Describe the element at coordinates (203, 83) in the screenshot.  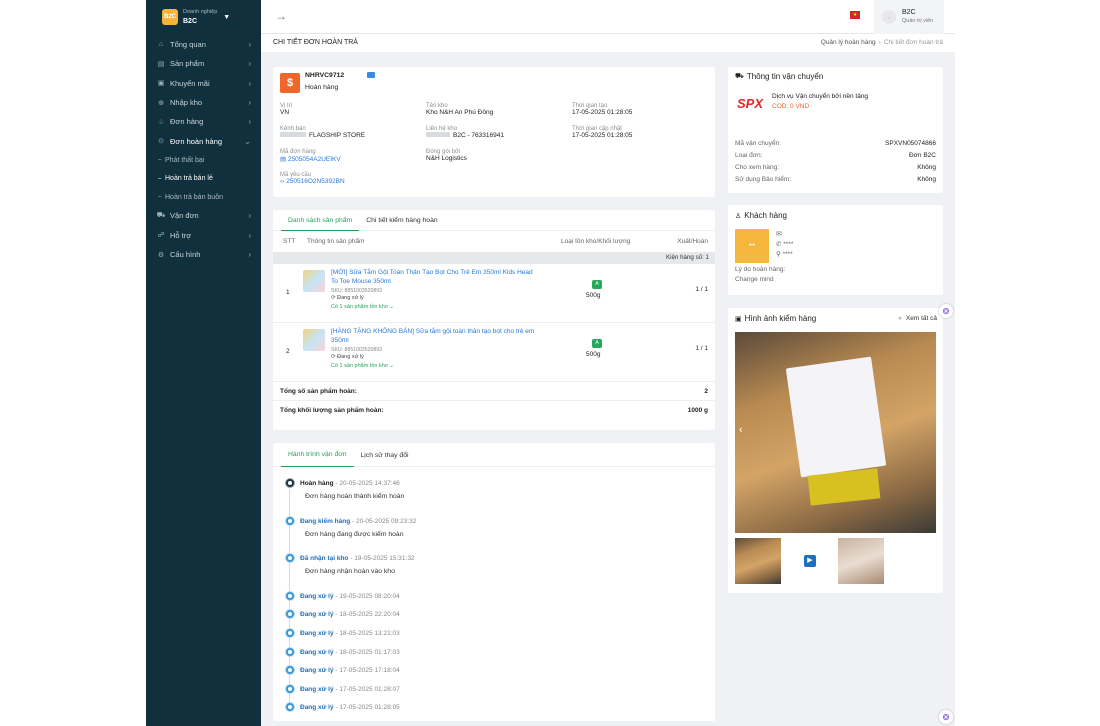
I see `sidebar-item-promotions: ▣ Khuyến mãi ›` at that location.